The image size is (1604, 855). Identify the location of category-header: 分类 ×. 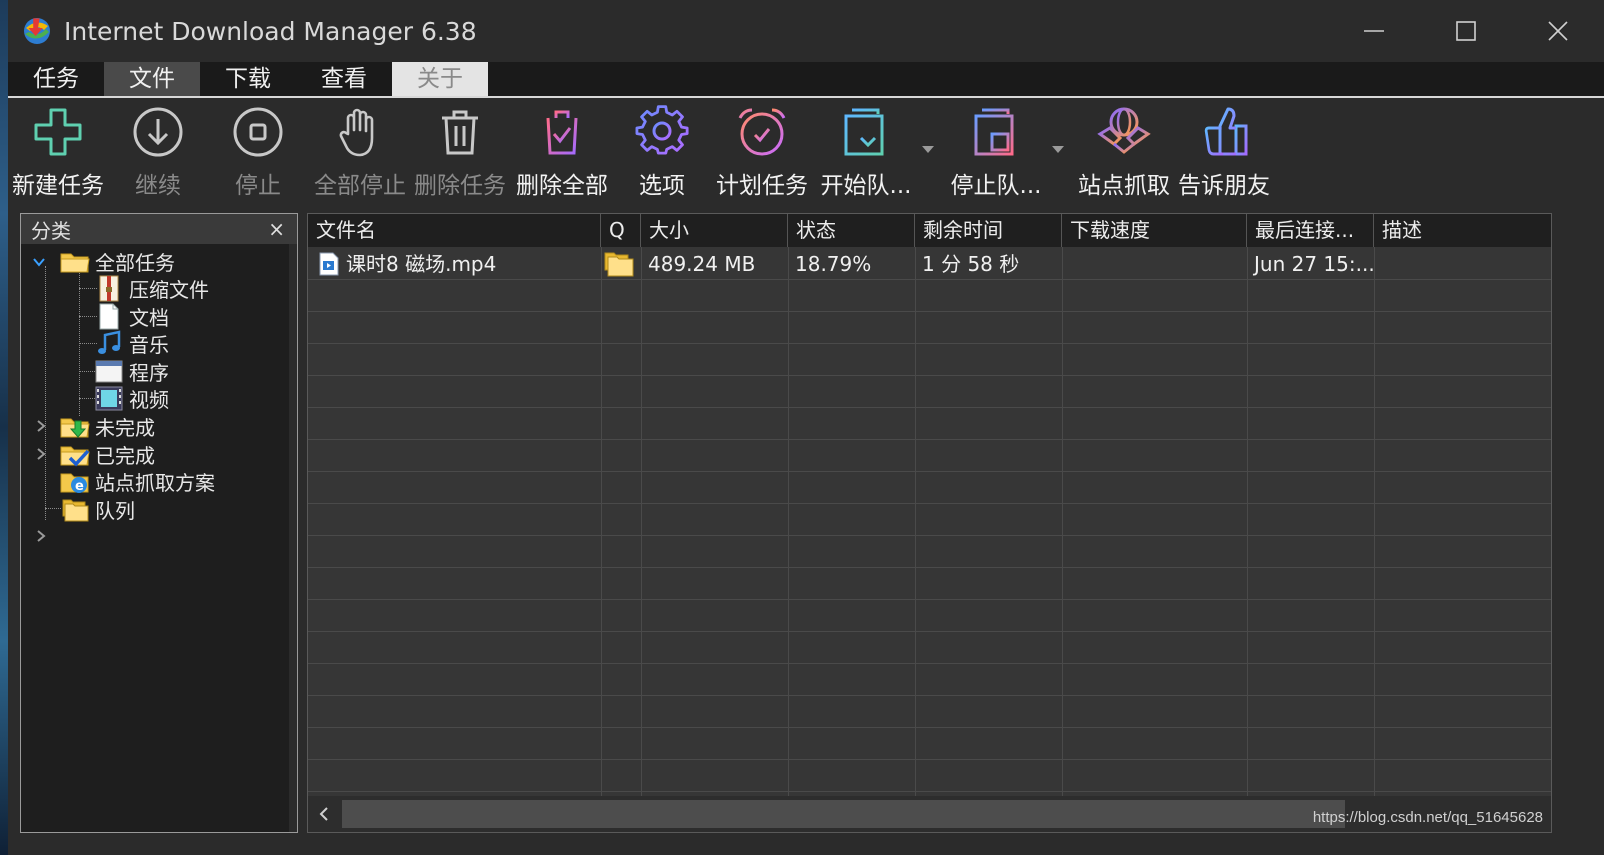
(159, 229).